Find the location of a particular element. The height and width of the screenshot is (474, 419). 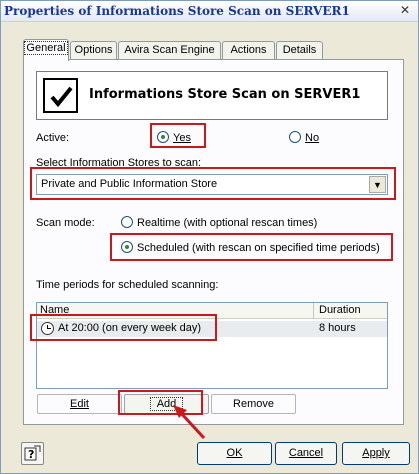

checkmark-icon is located at coordinates (61, 97).